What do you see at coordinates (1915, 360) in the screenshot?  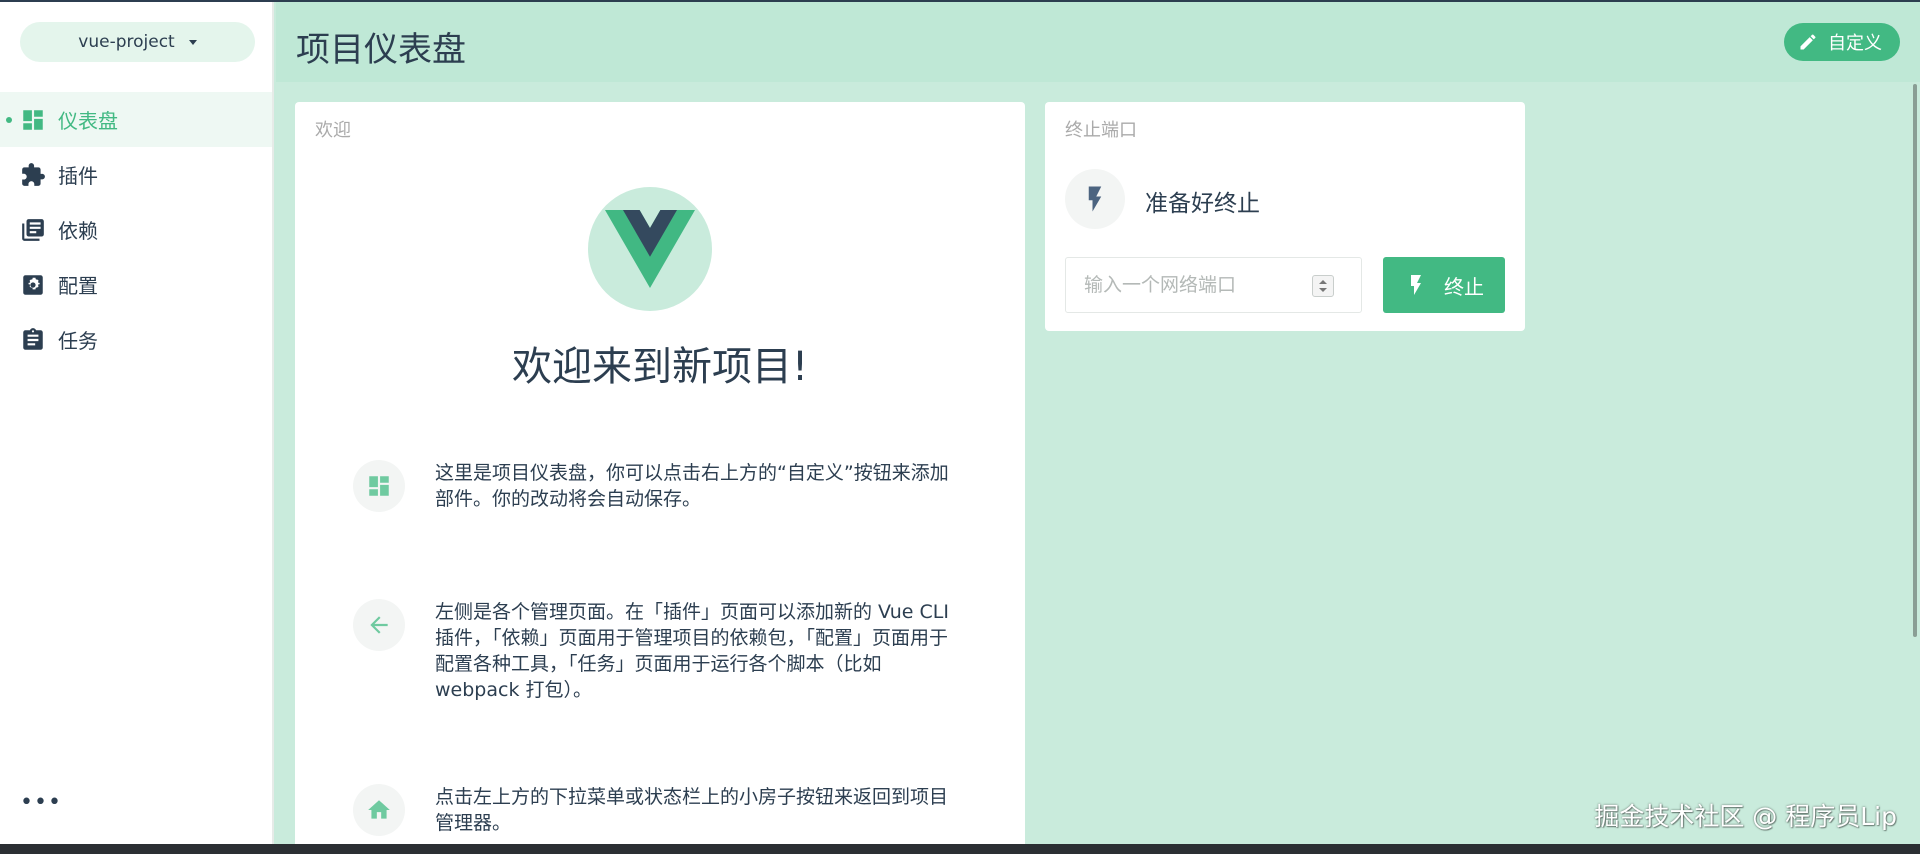 I see `scrollbar-thumb` at bounding box center [1915, 360].